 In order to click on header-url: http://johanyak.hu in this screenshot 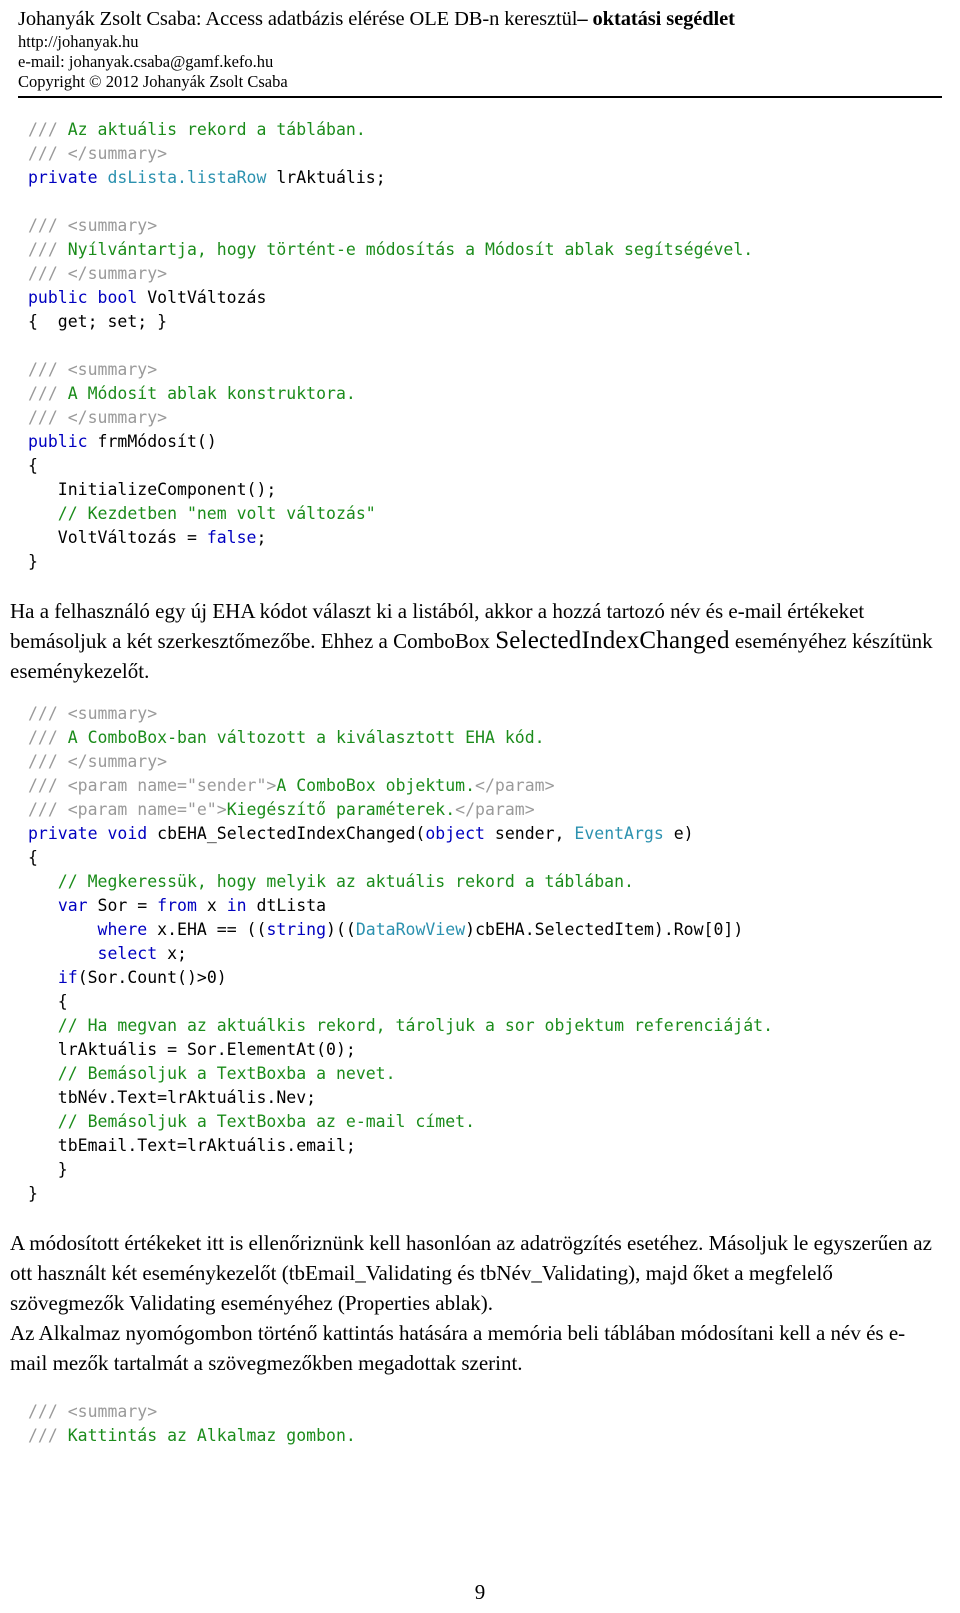, I will do `click(78, 41)`.